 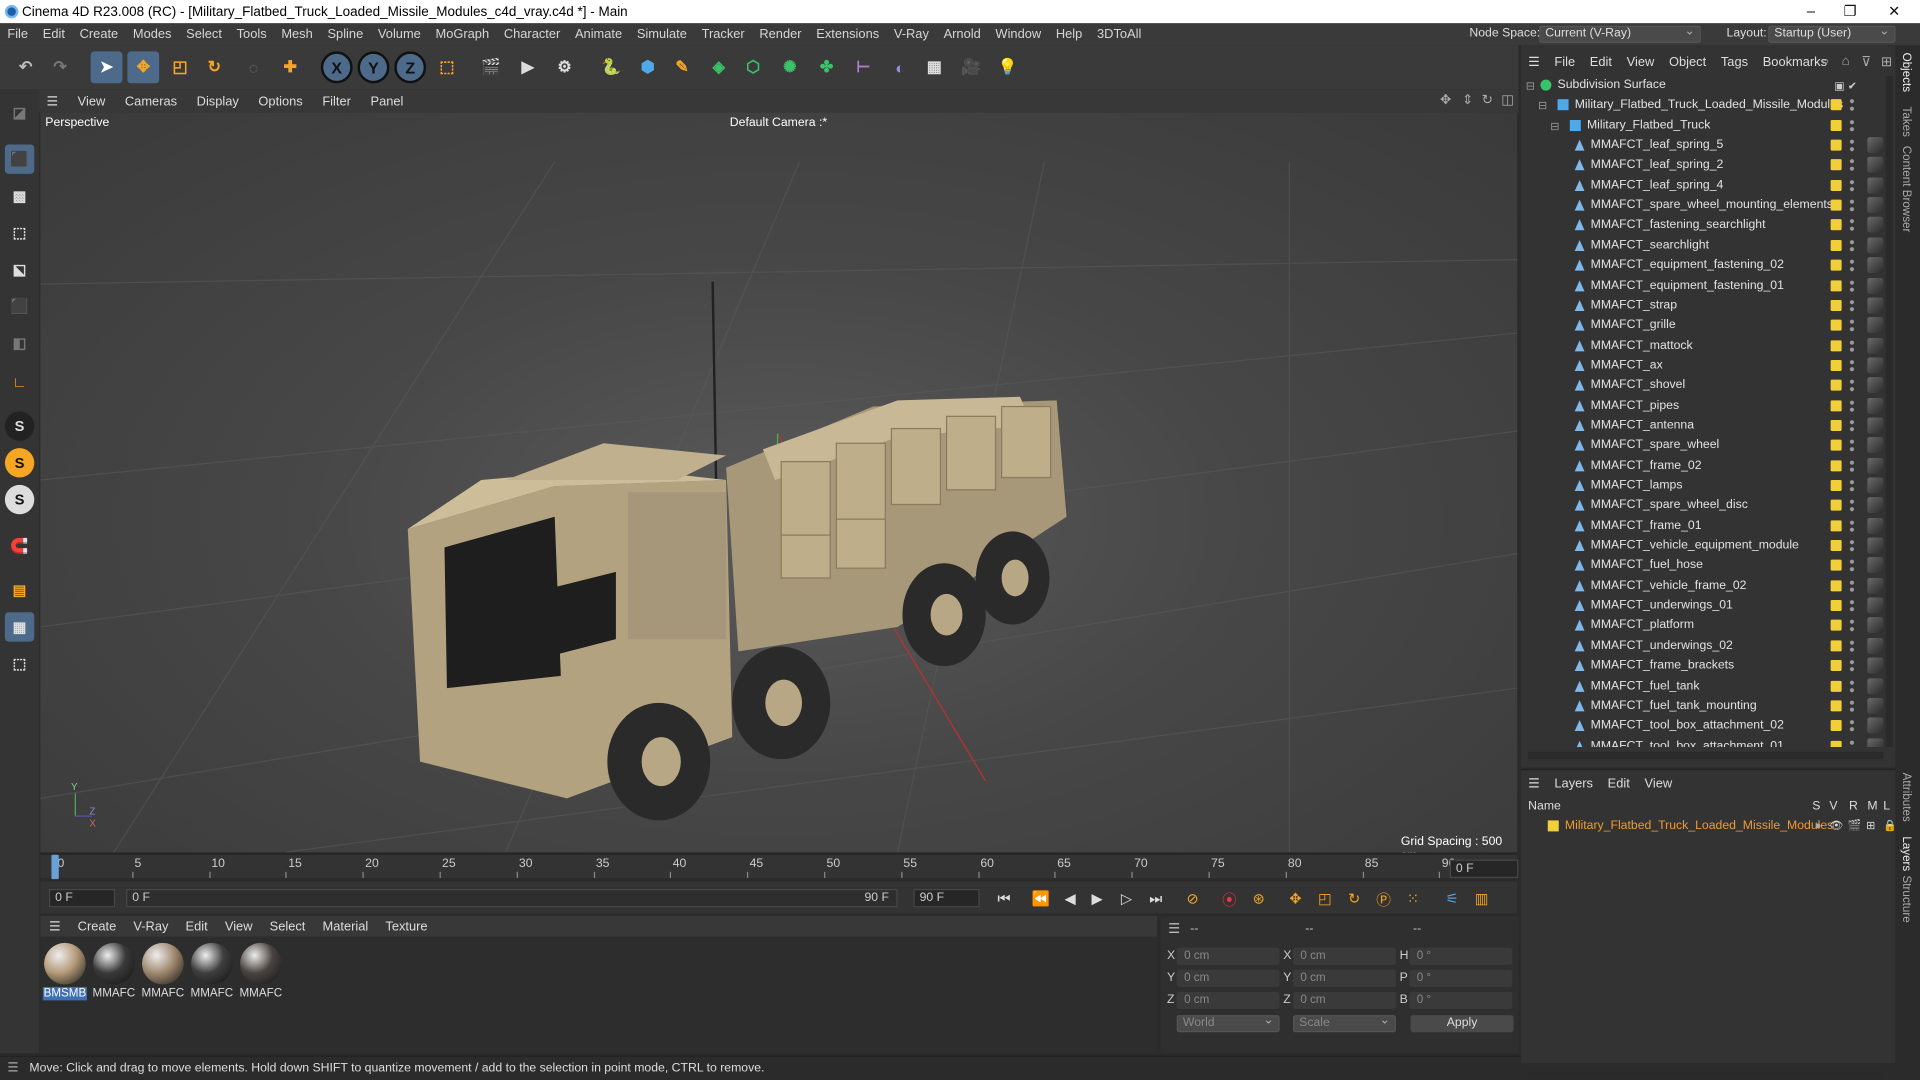 I want to click on menu-edit: Edit, so click(x=53, y=34).